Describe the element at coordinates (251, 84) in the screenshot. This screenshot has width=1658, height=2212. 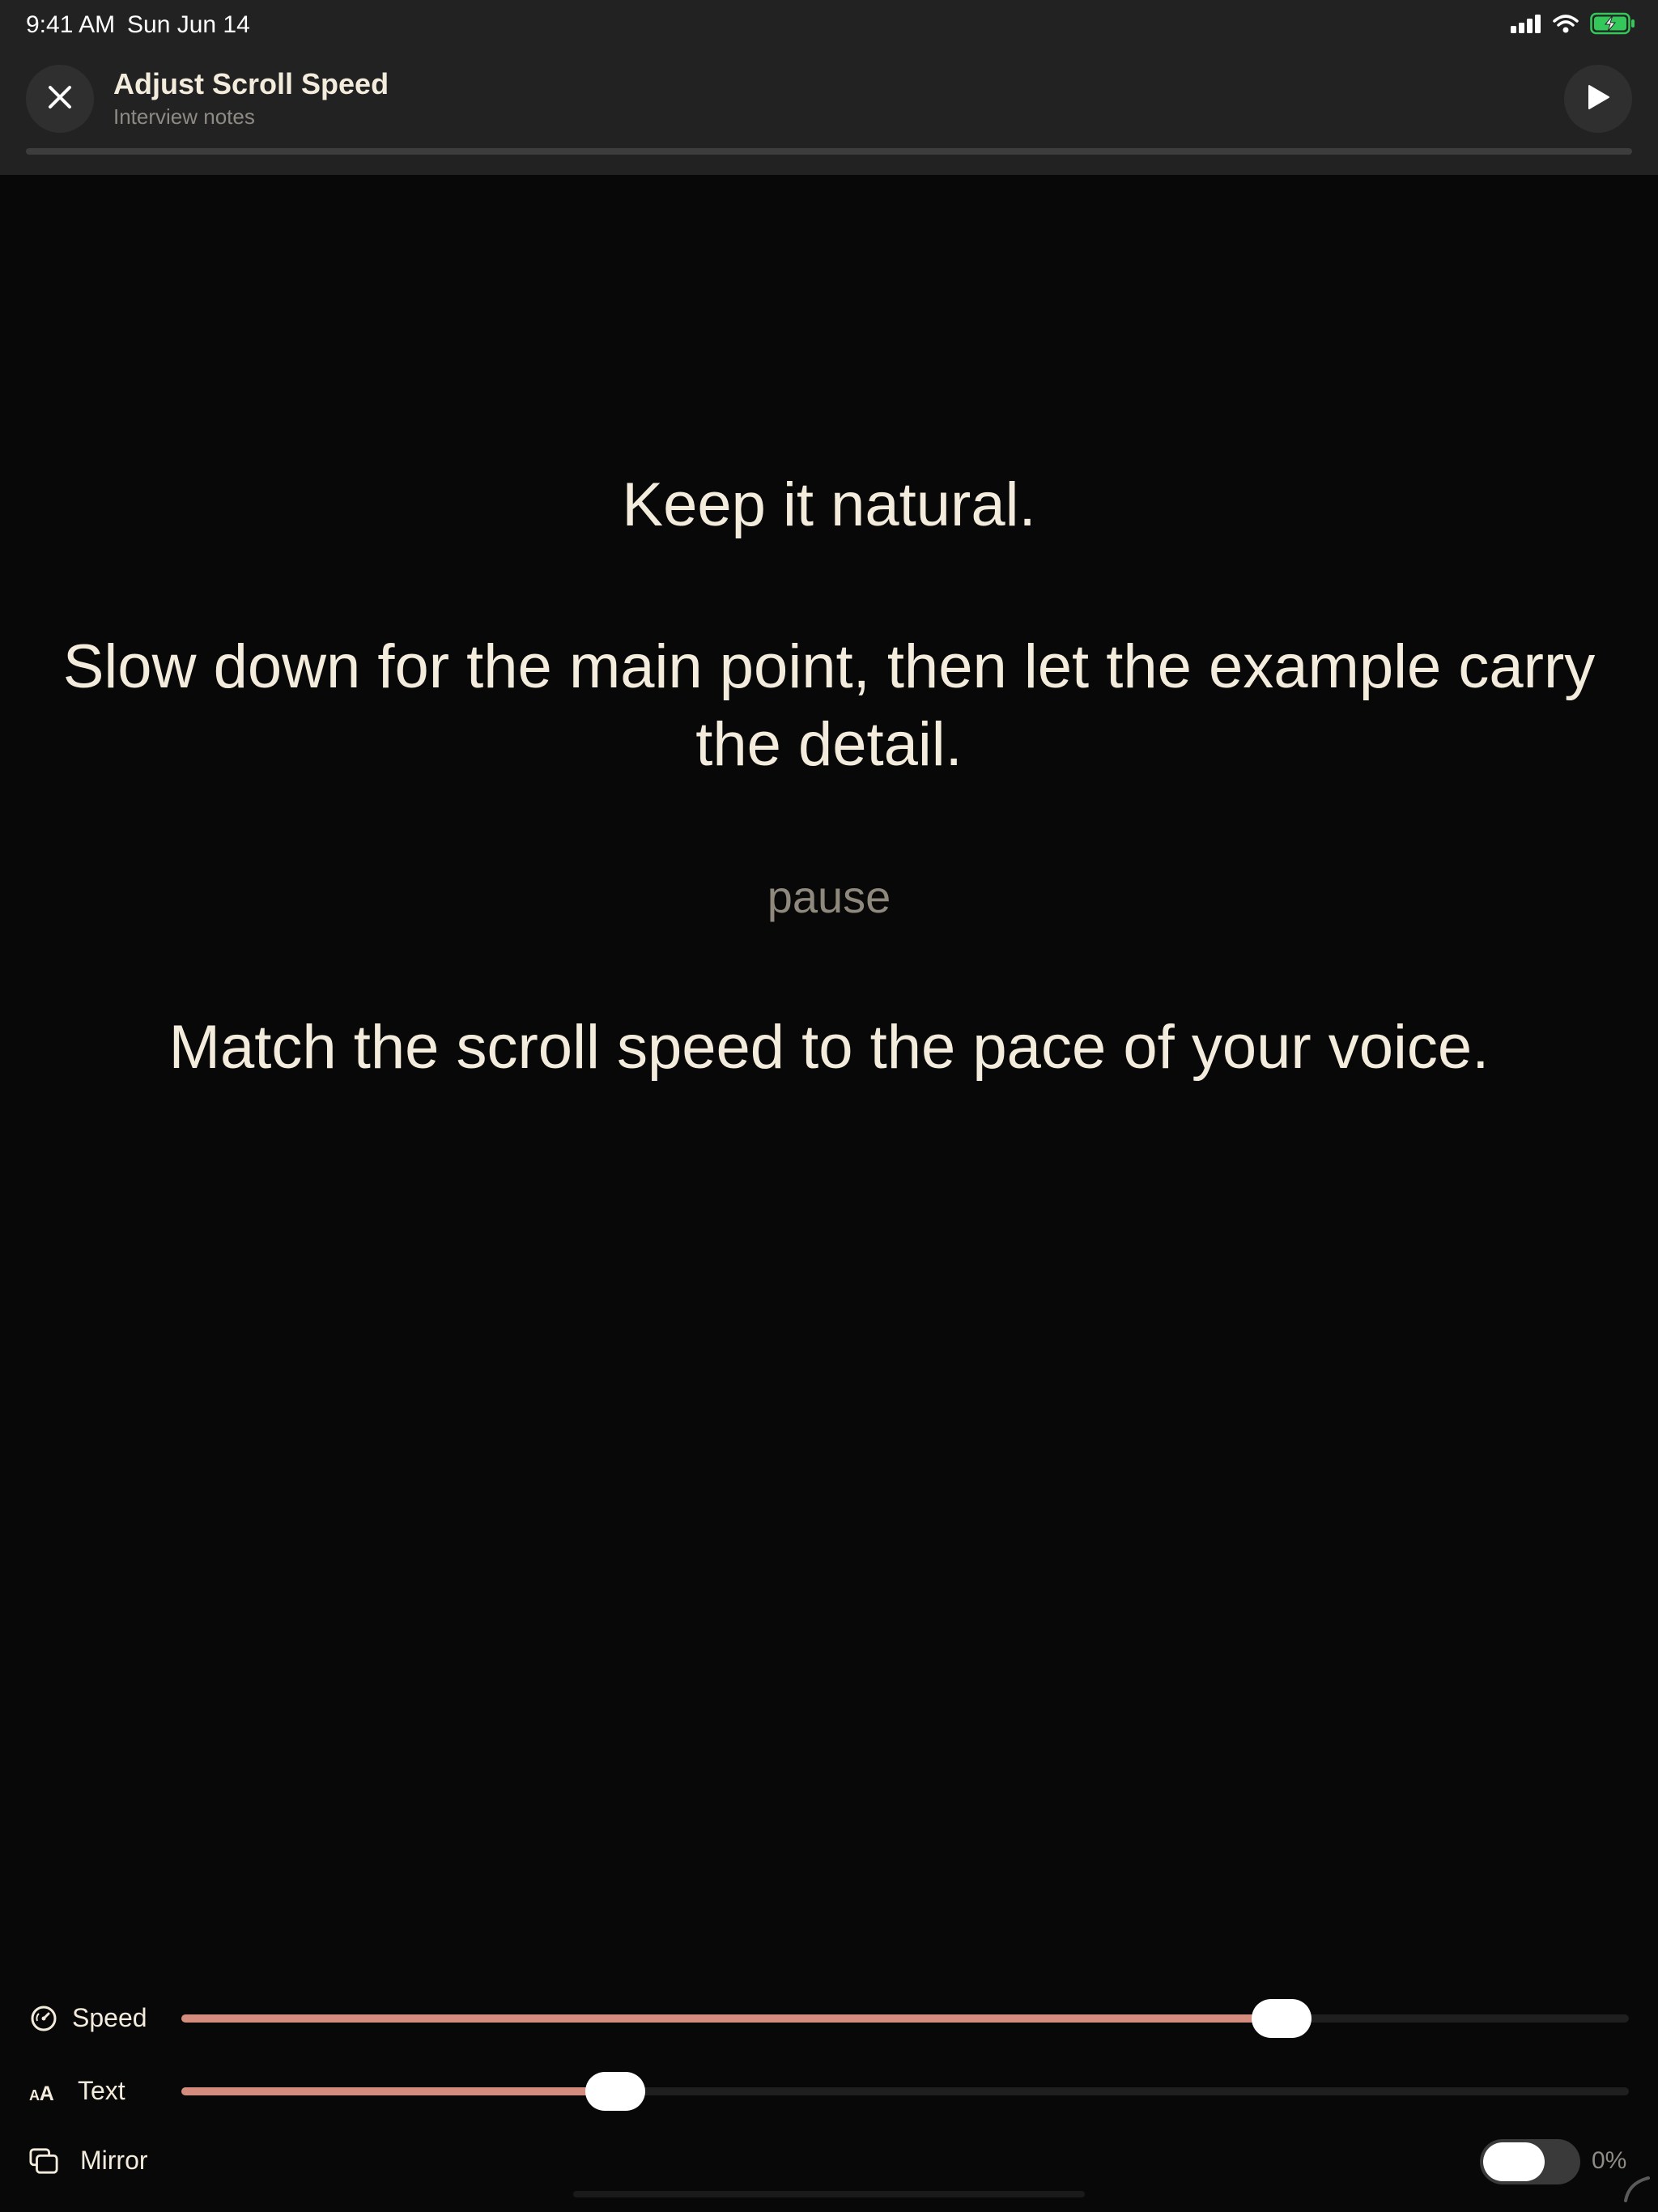
I see `page-title: Adjust Scroll Speed` at that location.